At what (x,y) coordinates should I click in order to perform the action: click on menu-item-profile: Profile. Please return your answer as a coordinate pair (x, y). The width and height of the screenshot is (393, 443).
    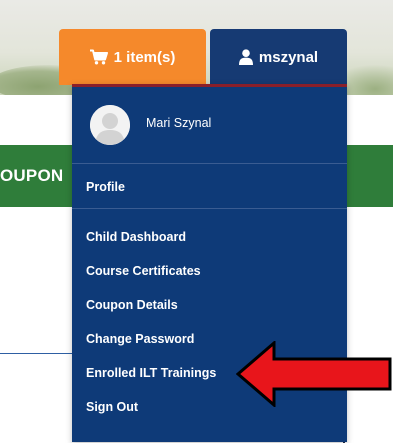
    Looking at the image, I should click on (105, 187).